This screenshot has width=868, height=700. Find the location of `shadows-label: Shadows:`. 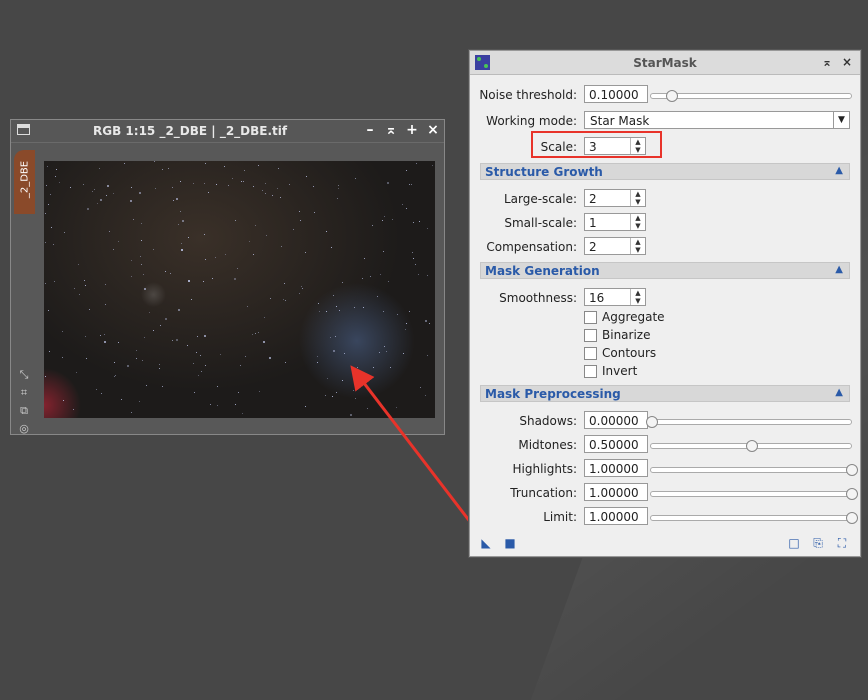

shadows-label: Shadows: is located at coordinates (548, 421).